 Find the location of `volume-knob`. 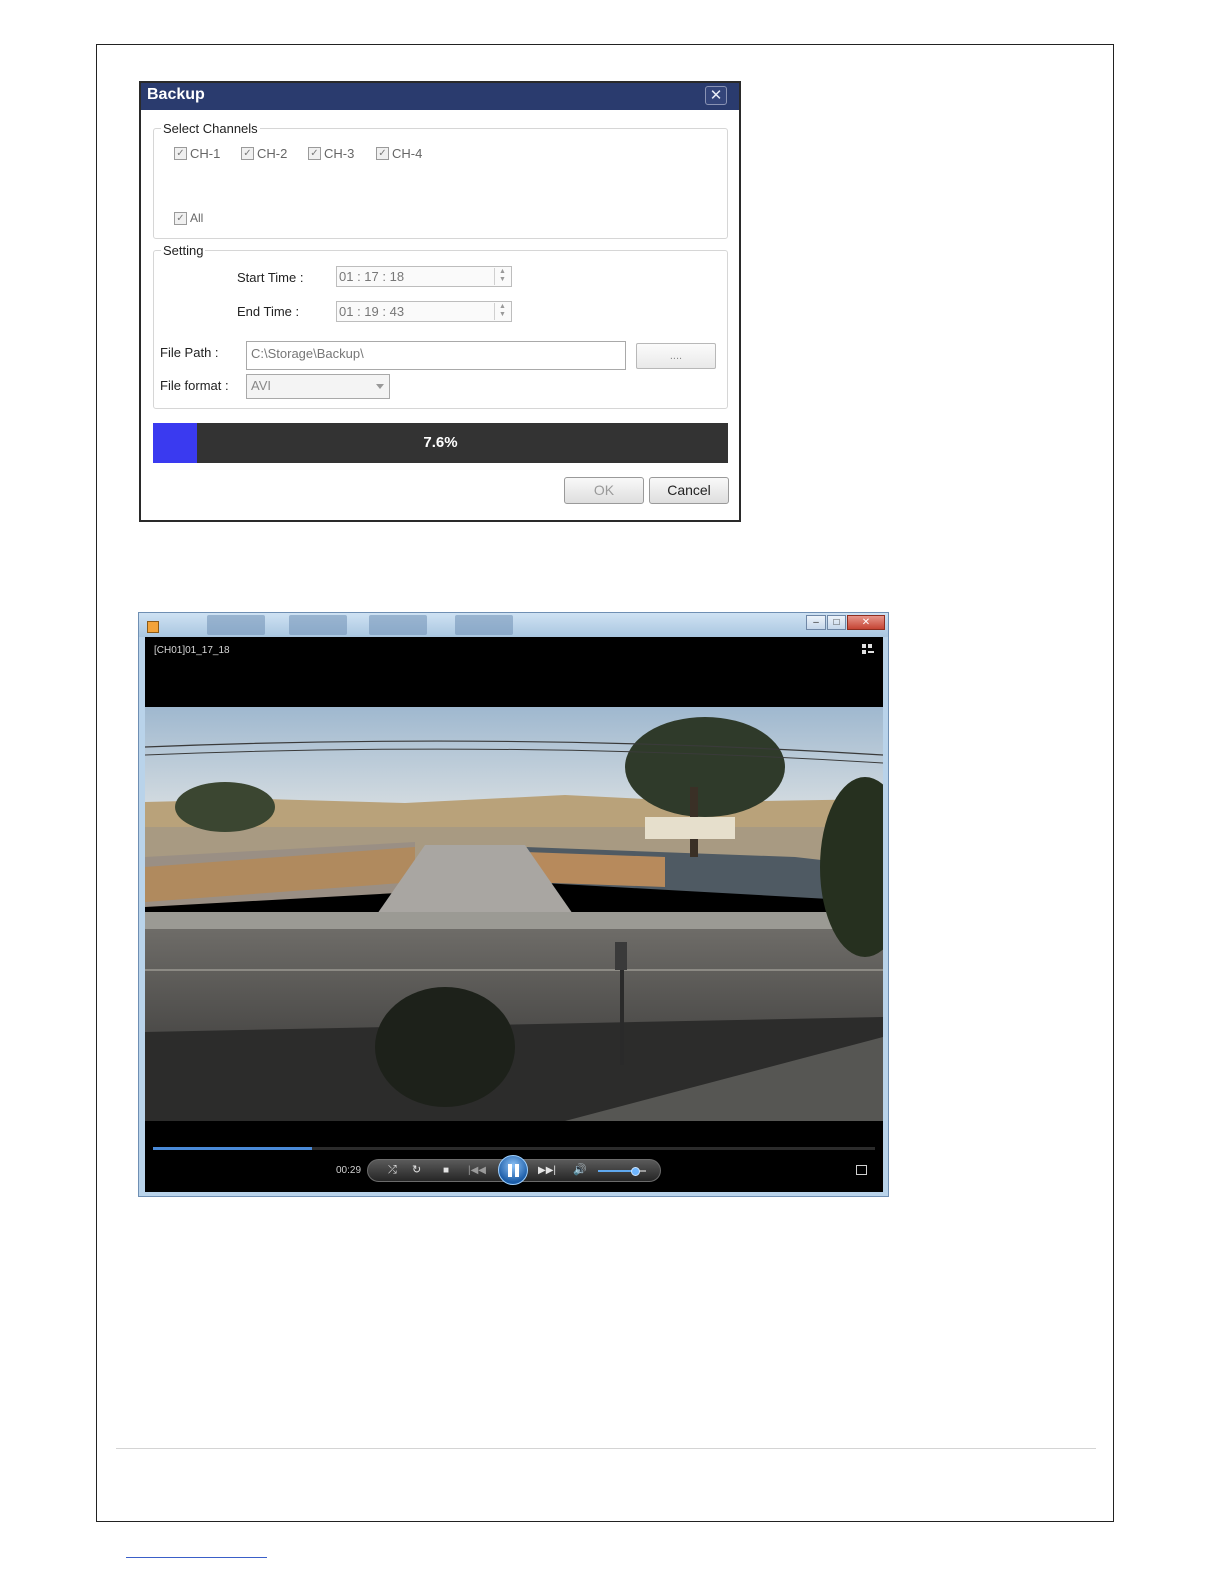

volume-knob is located at coordinates (636, 1171).